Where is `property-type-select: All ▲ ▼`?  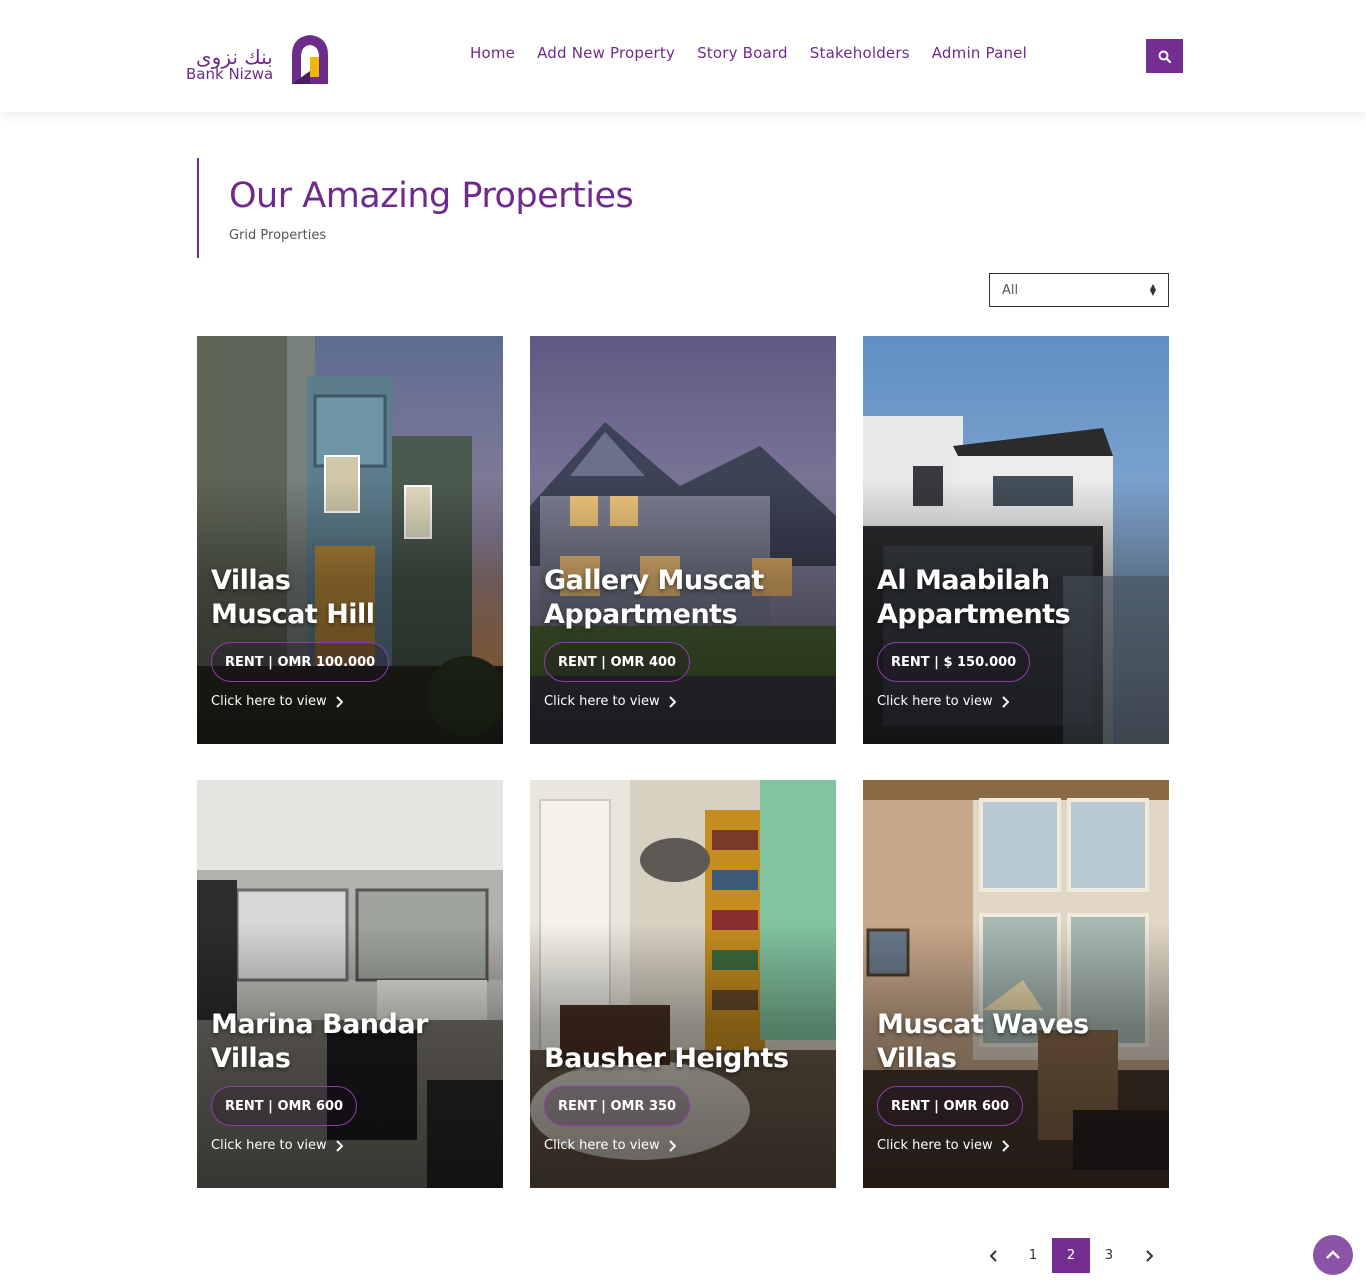
property-type-select: All ▲ ▼ is located at coordinates (1079, 290).